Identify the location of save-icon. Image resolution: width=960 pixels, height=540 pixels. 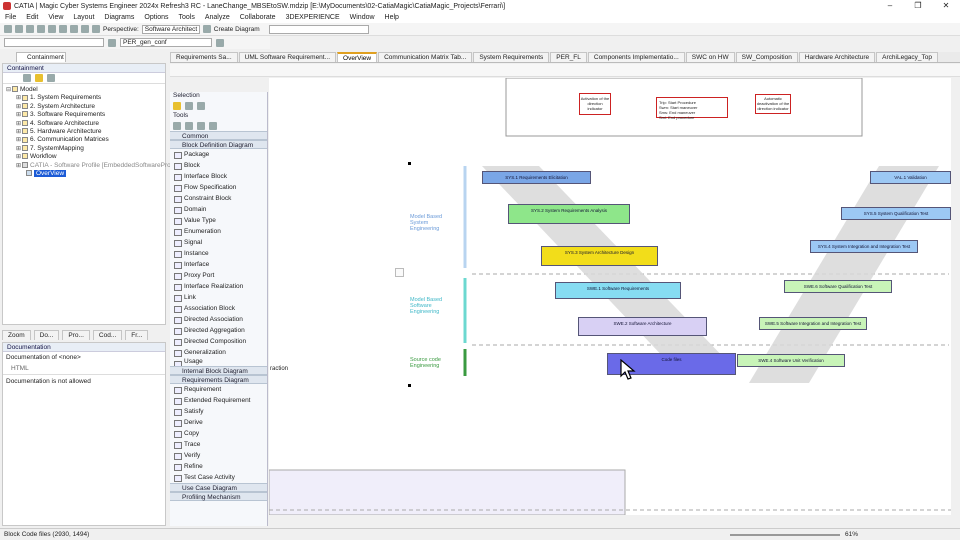
(30, 29).